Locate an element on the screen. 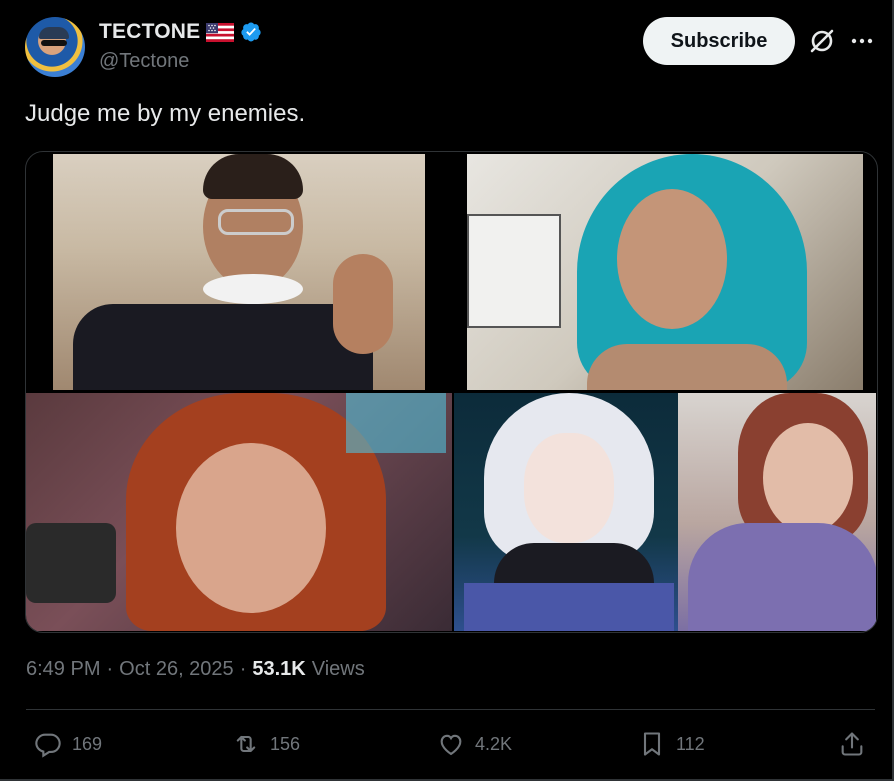 The height and width of the screenshot is (781, 894). bookmark-icon is located at coordinates (652, 744).